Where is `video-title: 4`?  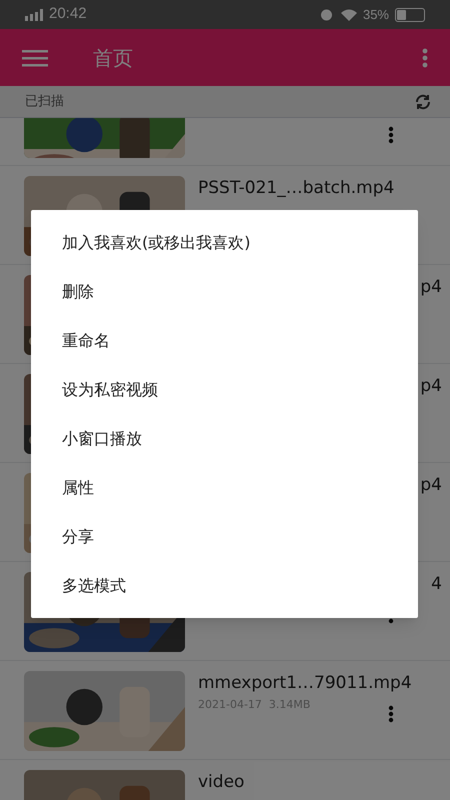 video-title: 4 is located at coordinates (436, 584).